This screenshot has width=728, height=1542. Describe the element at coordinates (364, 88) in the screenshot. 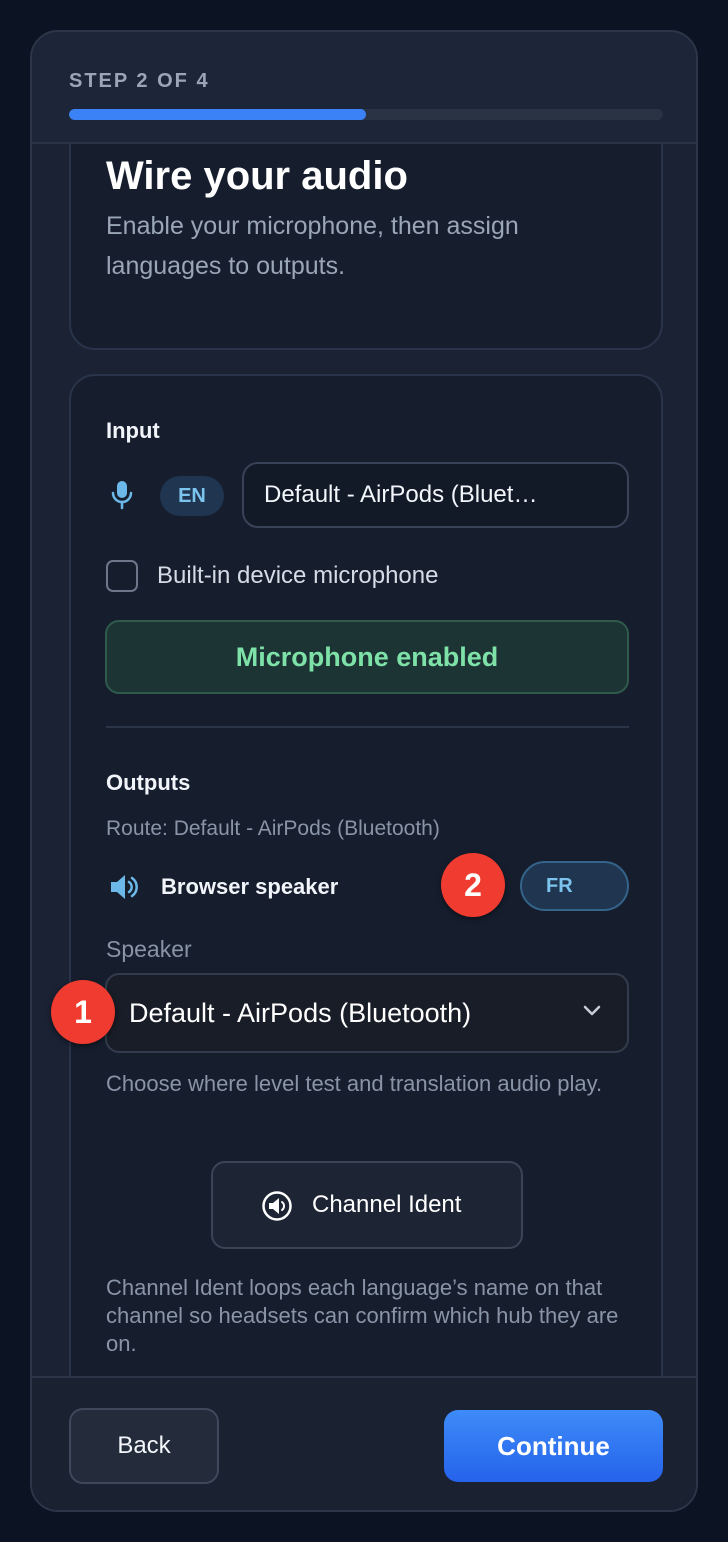

I see `wizard-header: STEP 2 OF 4` at that location.